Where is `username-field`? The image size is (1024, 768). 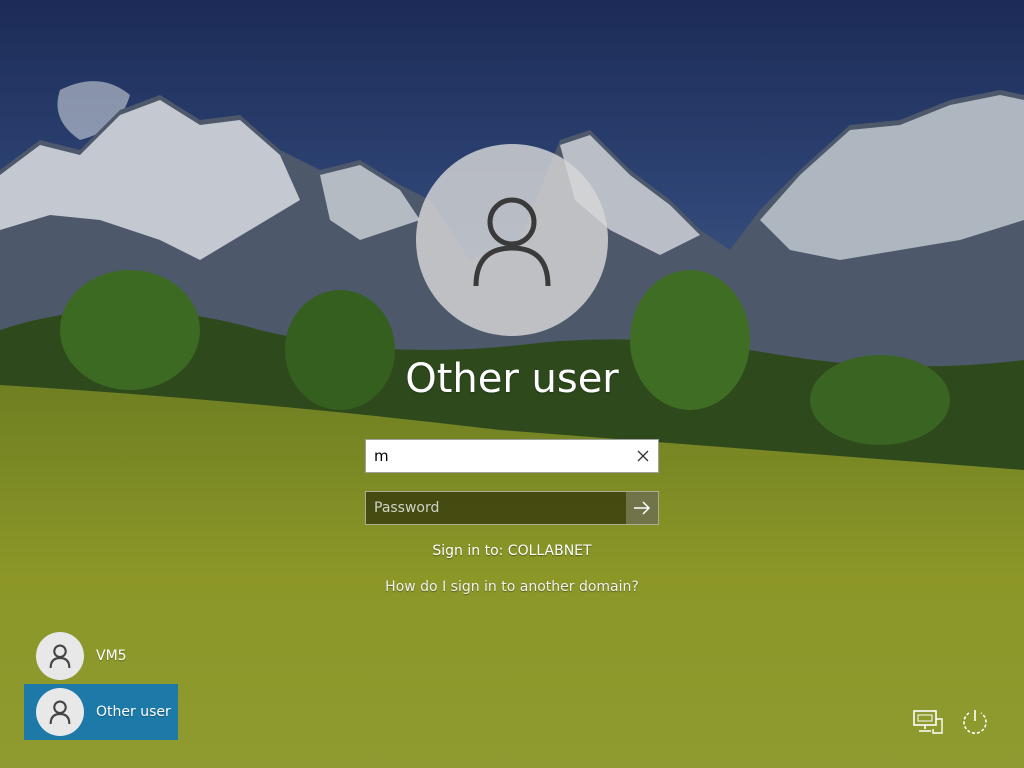 username-field is located at coordinates (512, 456).